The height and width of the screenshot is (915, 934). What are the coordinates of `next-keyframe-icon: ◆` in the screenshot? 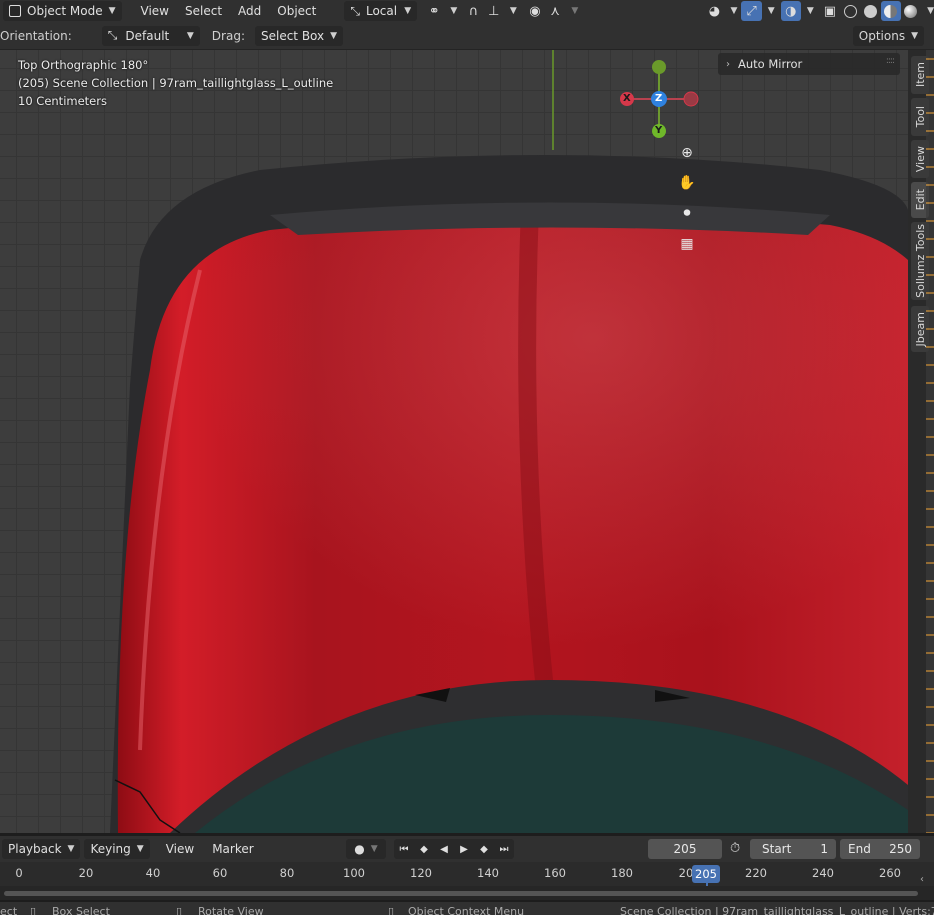 It's located at (484, 849).